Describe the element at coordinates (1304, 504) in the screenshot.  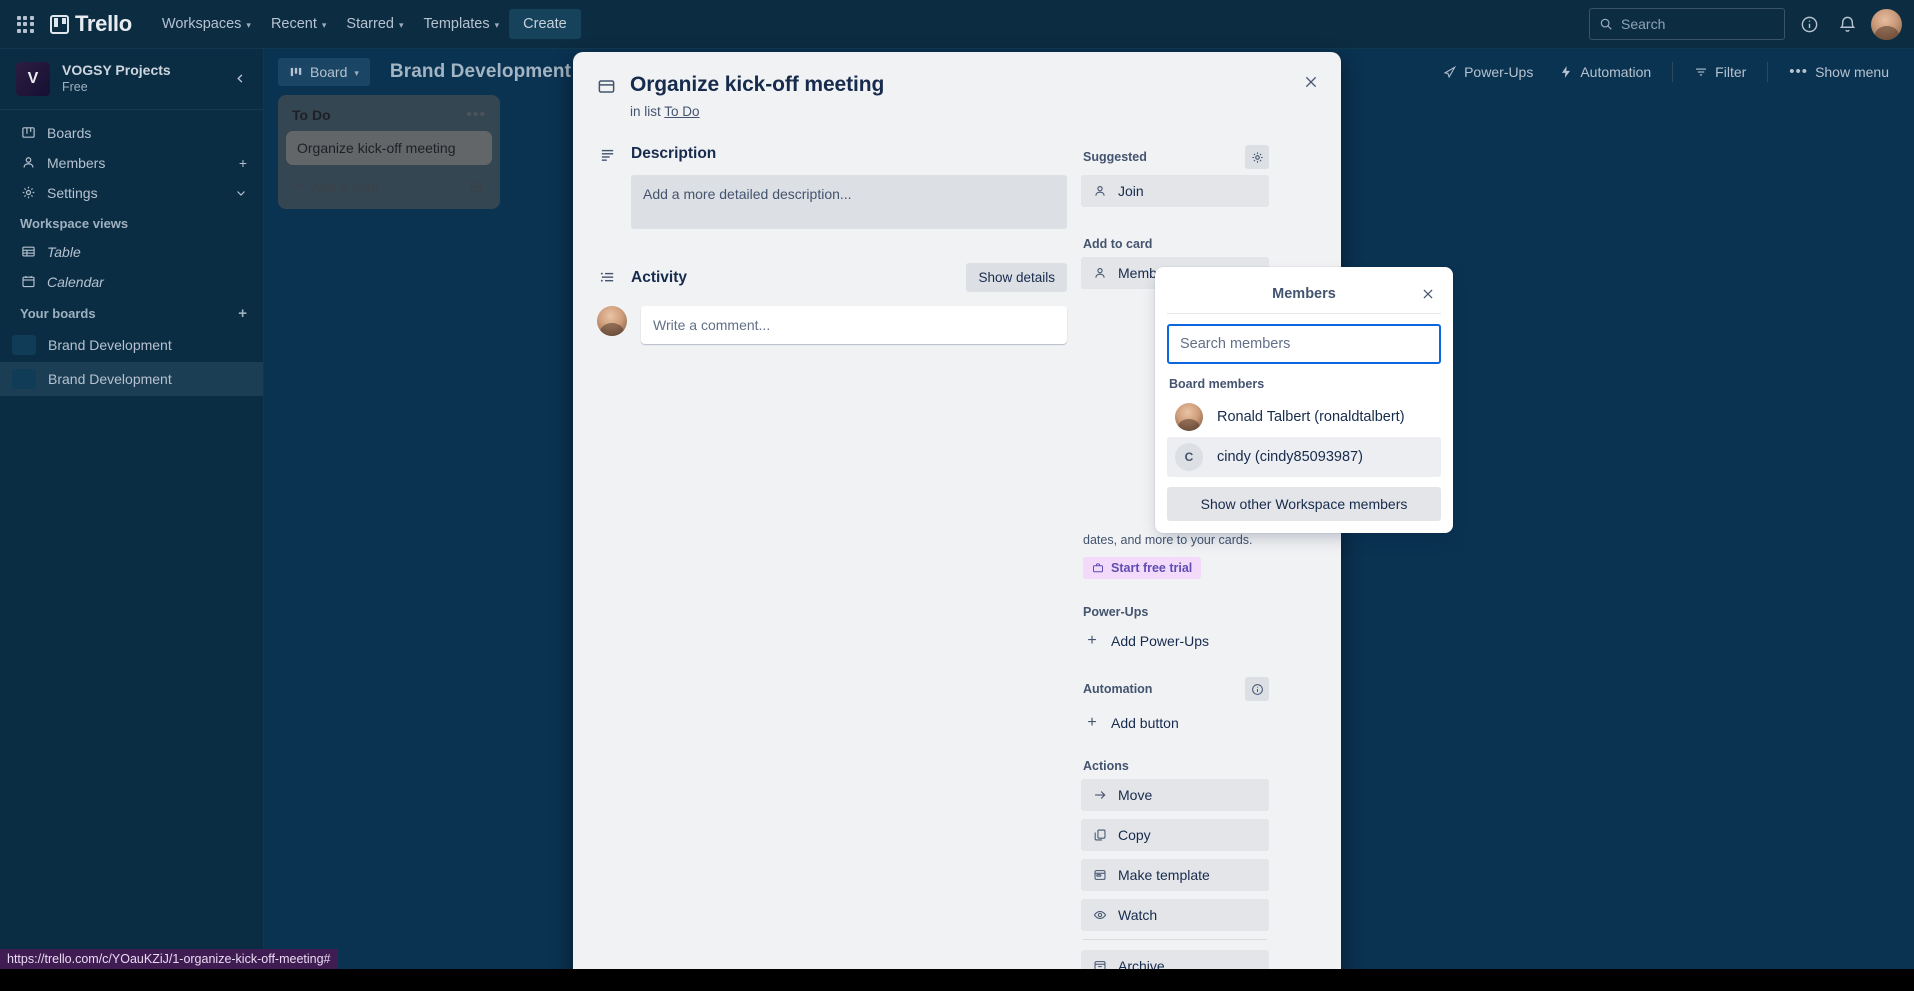
I see `show-other-workspace-members-button: Show other Workspace members` at that location.